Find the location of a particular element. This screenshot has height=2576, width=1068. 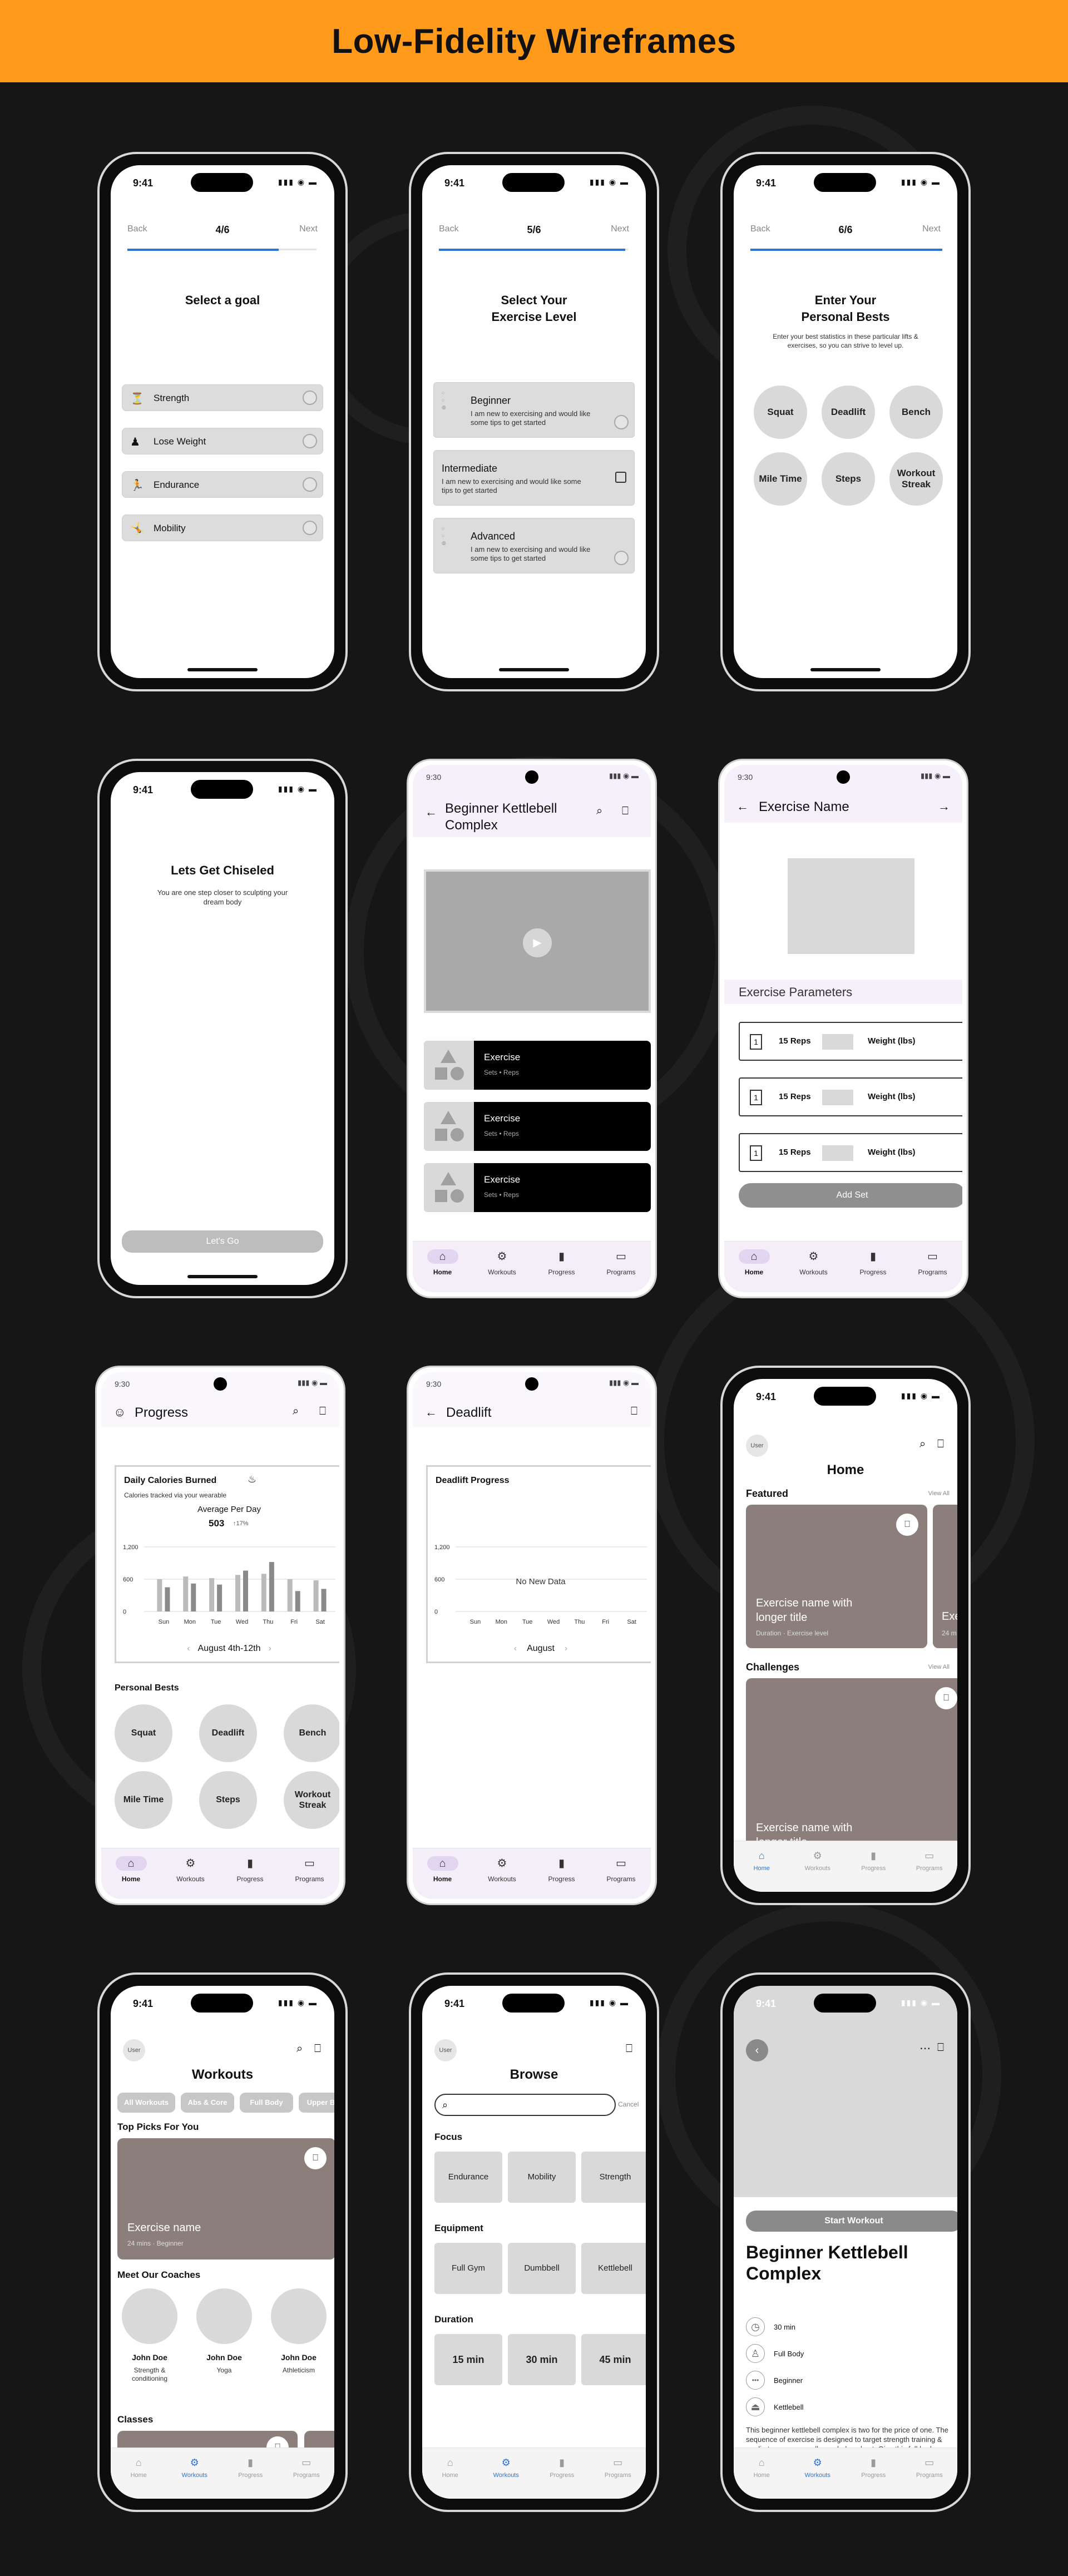

cancel-button: Cancel is located at coordinates (628, 2104).